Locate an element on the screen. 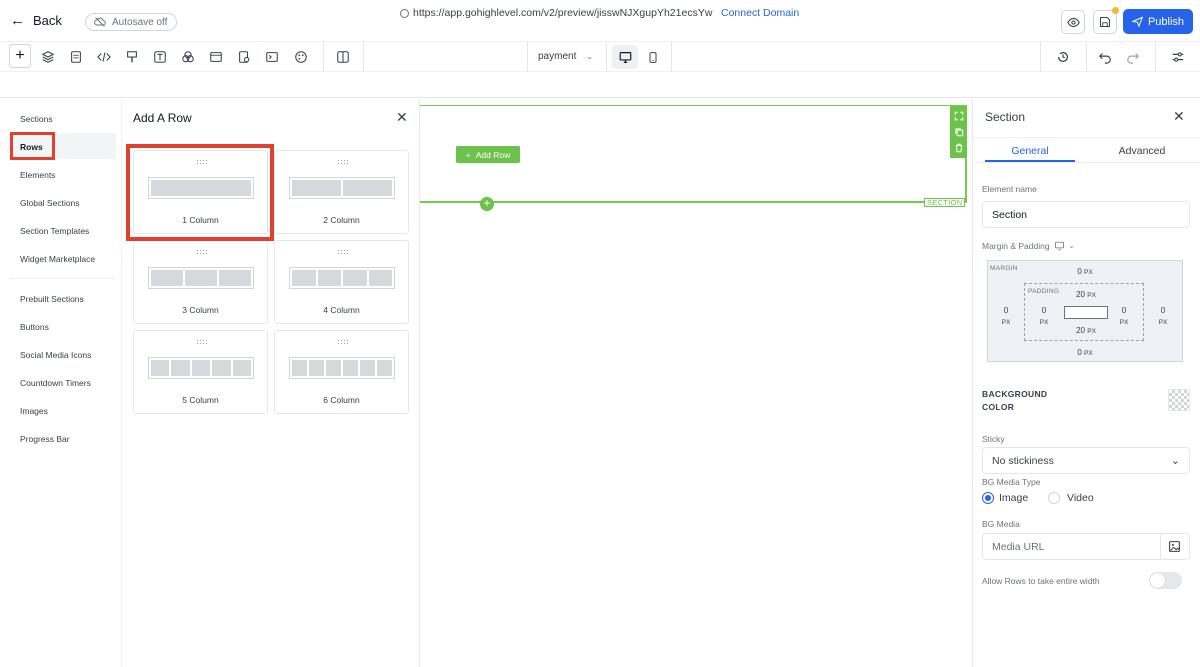 This screenshot has width=1200, height=667. sidebar-item-progress-bar: Progress Bar is located at coordinates (45, 439).